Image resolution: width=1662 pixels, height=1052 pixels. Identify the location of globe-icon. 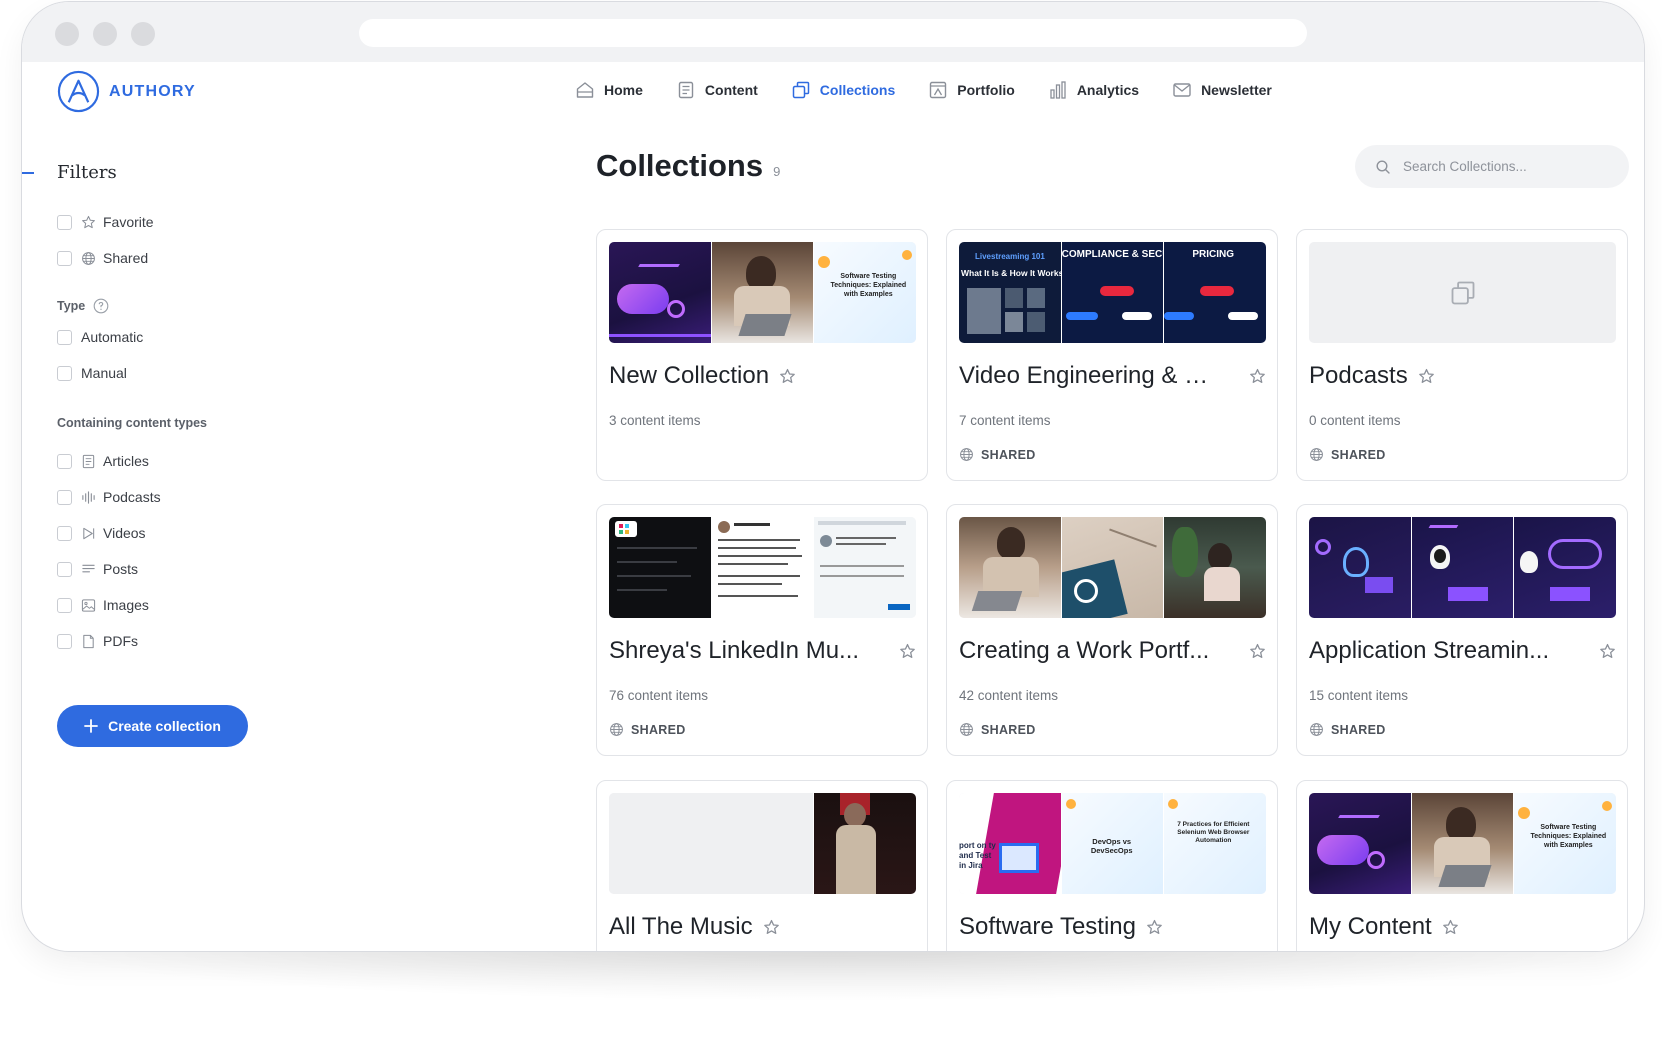
(966, 454).